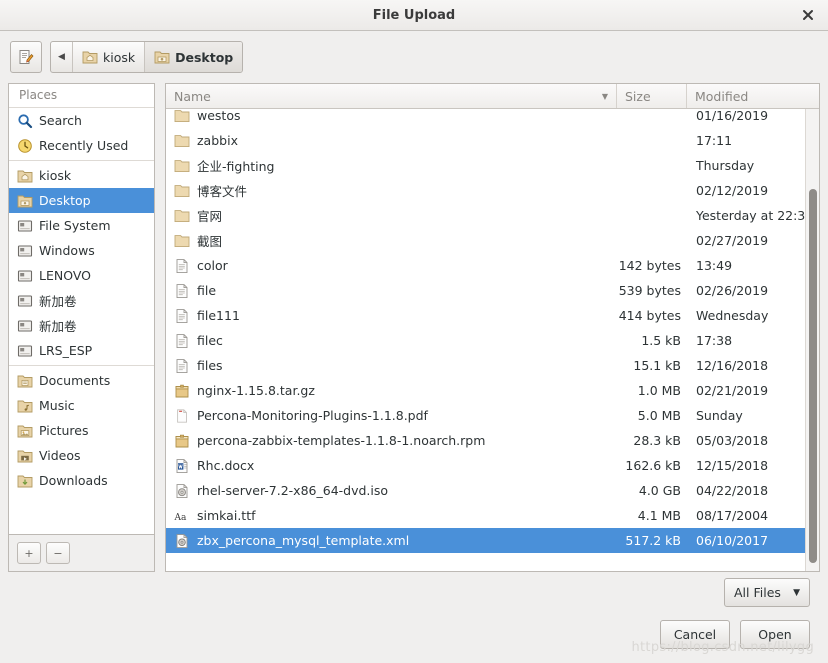 This screenshot has width=828, height=663. What do you see at coordinates (492, 465) in the screenshot?
I see `table-row: Rhc.docx 162.6 kB 12/15/2018` at bounding box center [492, 465].